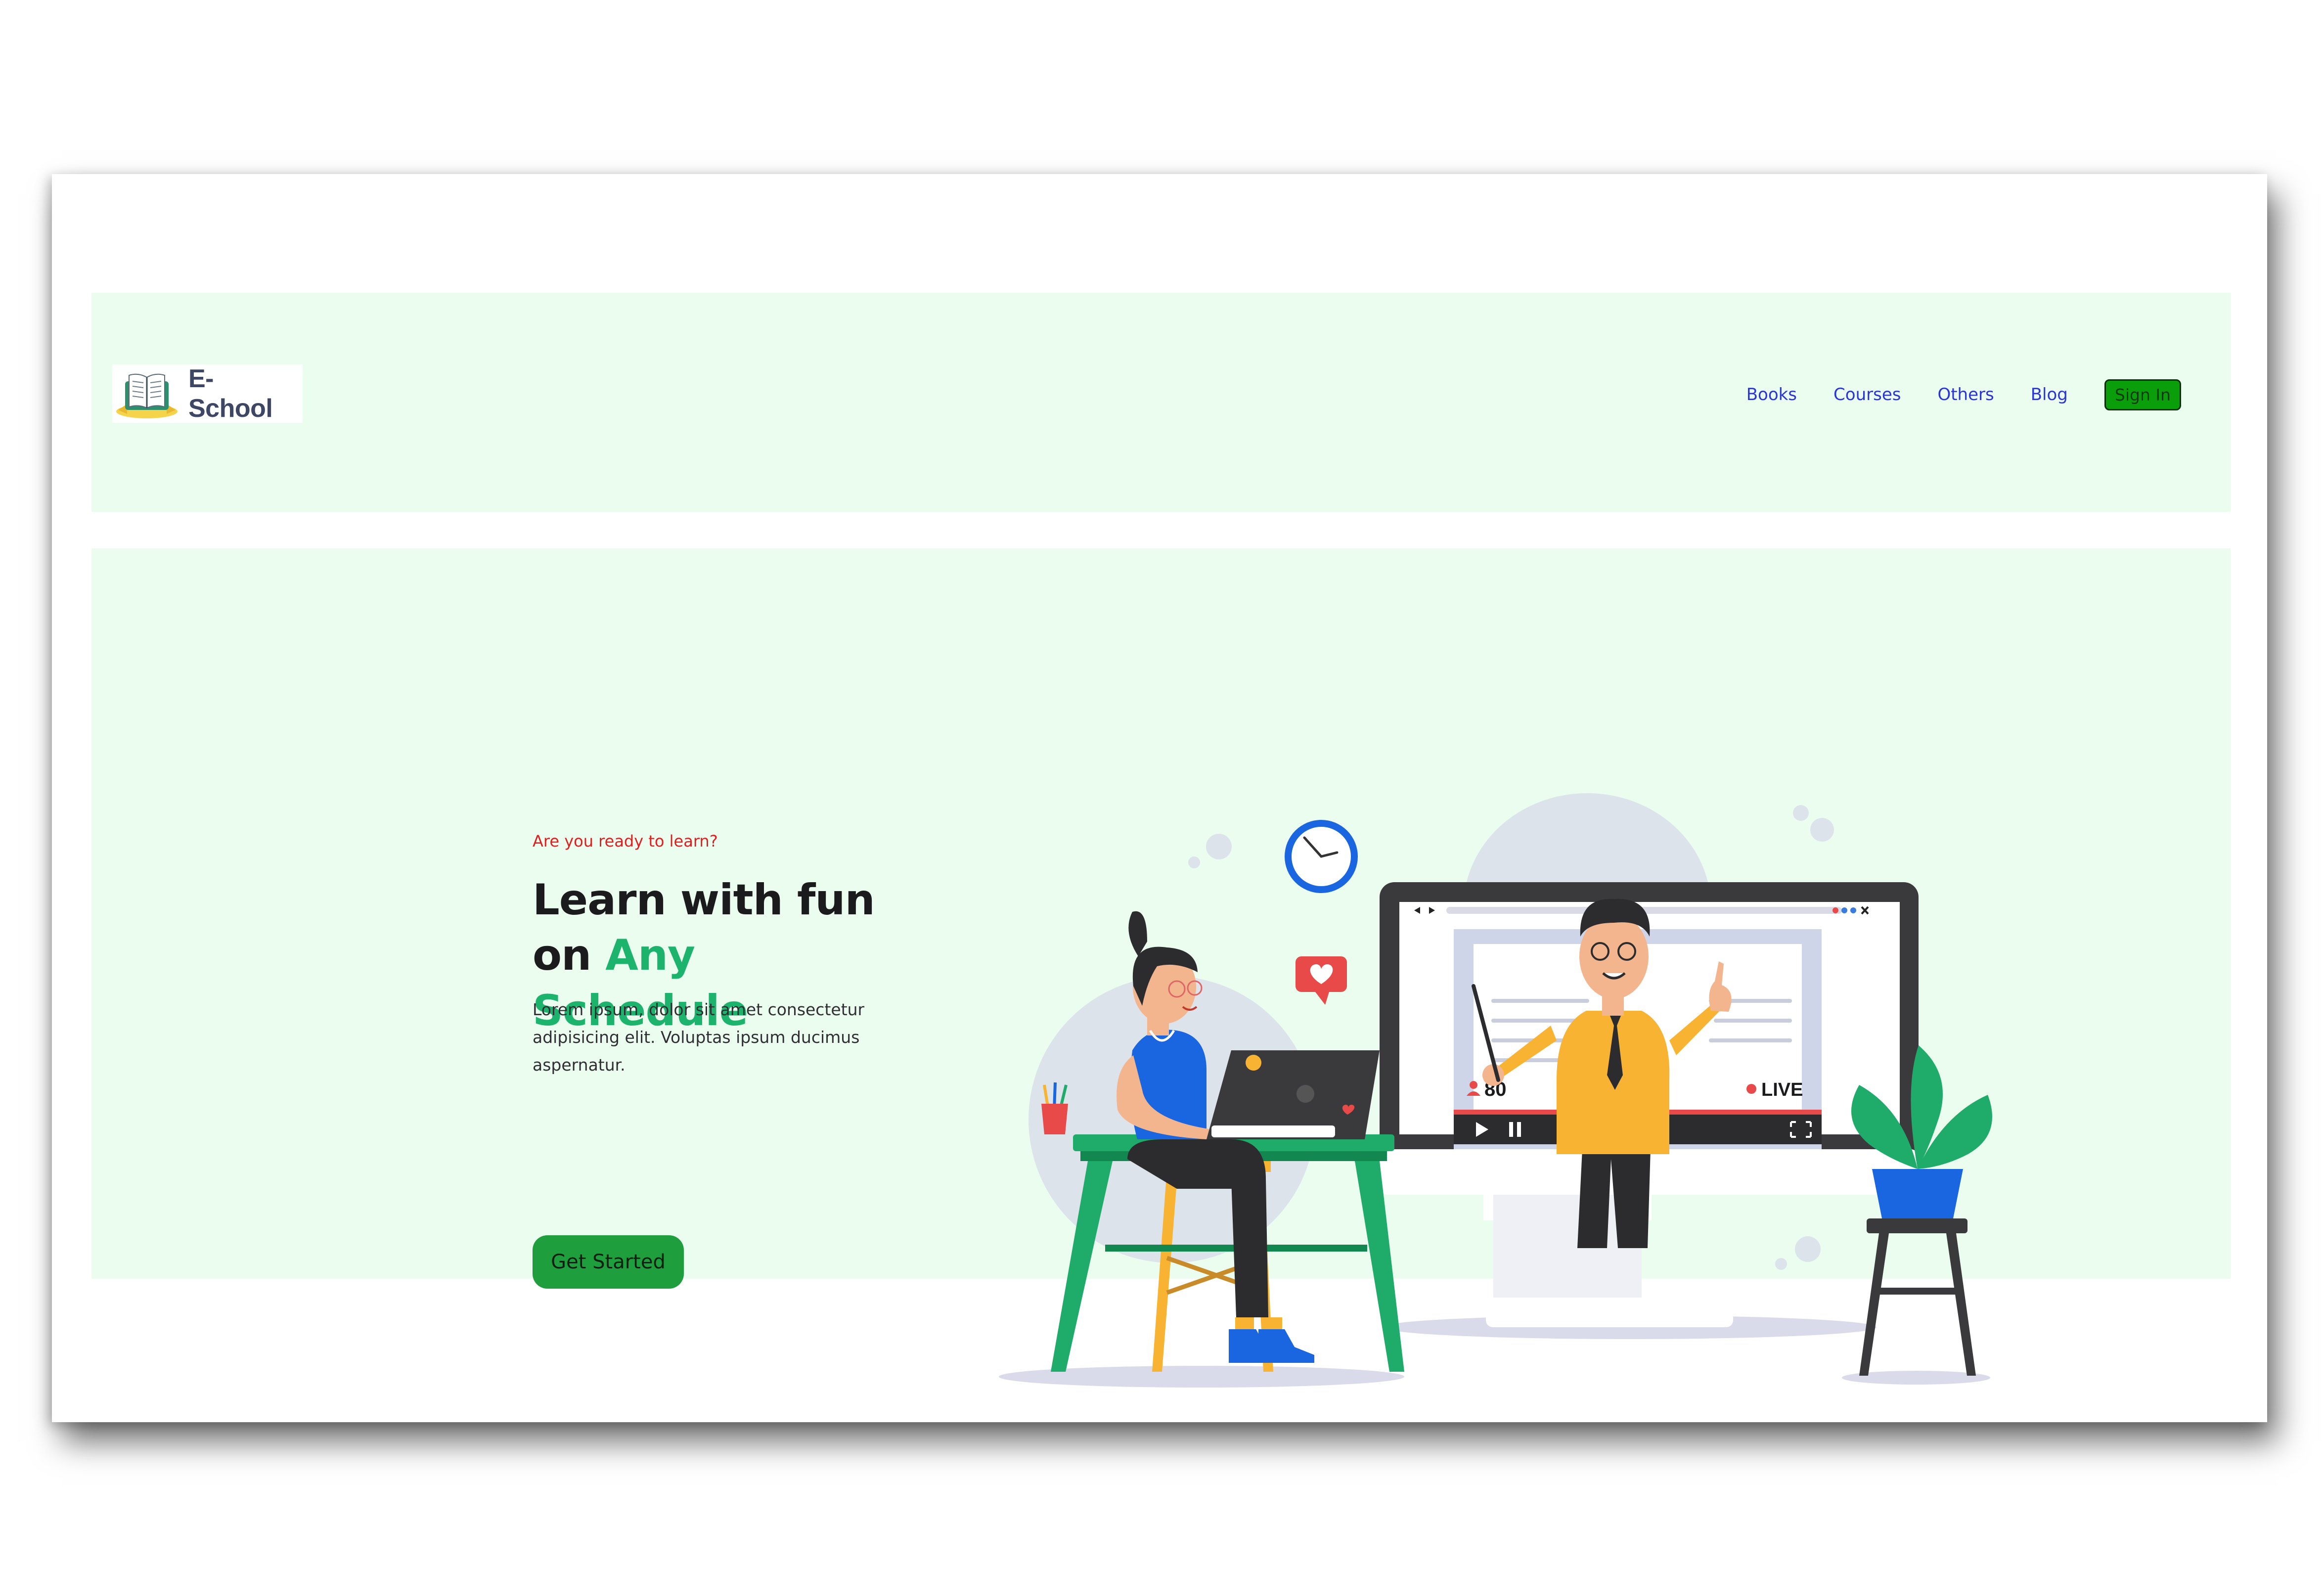  I want to click on nav-link-books: Books, so click(1772, 394).